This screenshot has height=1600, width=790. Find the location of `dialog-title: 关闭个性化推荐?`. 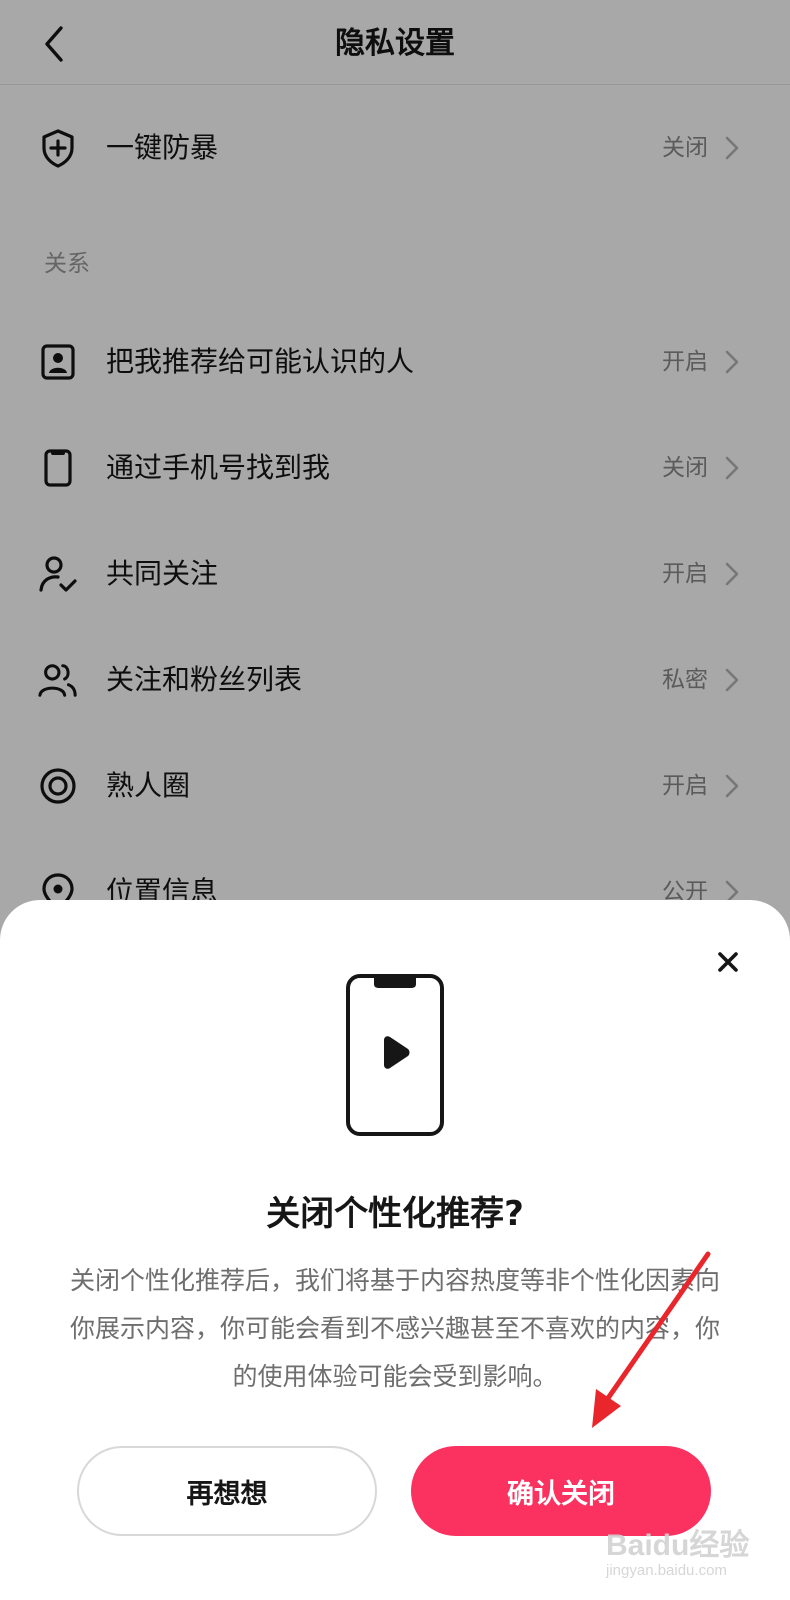

dialog-title: 关闭个性化推荐? is located at coordinates (395, 1214).